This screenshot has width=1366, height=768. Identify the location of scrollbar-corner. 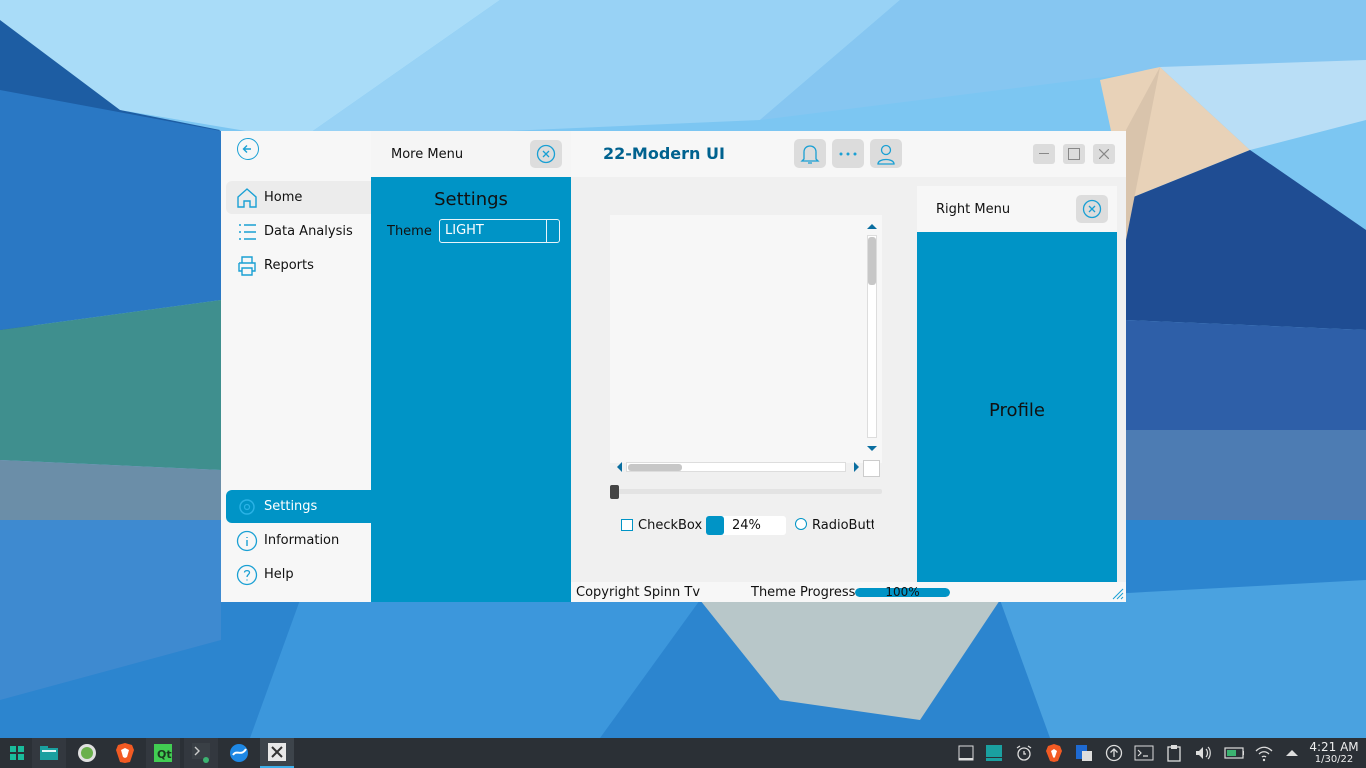
(871, 468).